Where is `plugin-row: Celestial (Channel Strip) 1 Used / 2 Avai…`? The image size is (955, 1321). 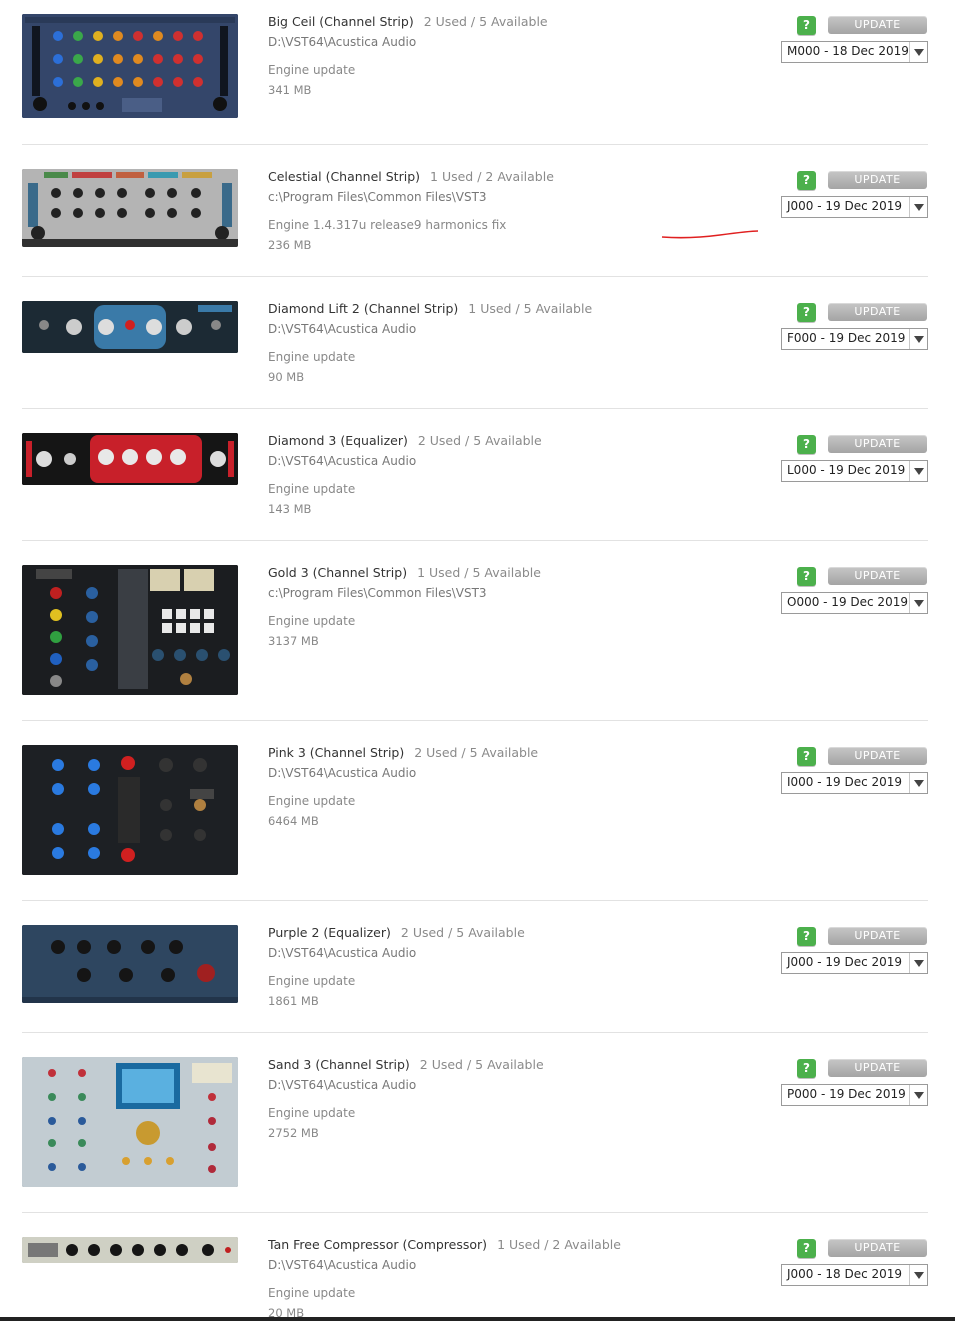 plugin-row: Celestial (Channel Strip) 1 Used / 2 Avai… is located at coordinates (475, 223).